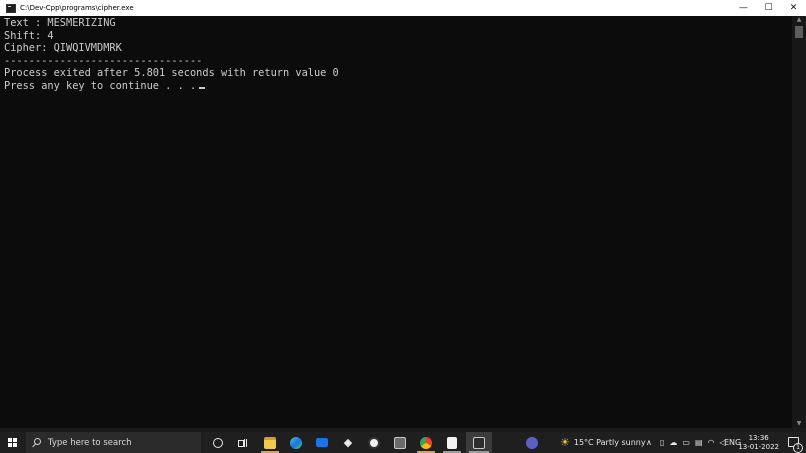 The height and width of the screenshot is (453, 806). What do you see at coordinates (60, 23) in the screenshot?
I see `console-line: Text : MESMERIZING` at bounding box center [60, 23].